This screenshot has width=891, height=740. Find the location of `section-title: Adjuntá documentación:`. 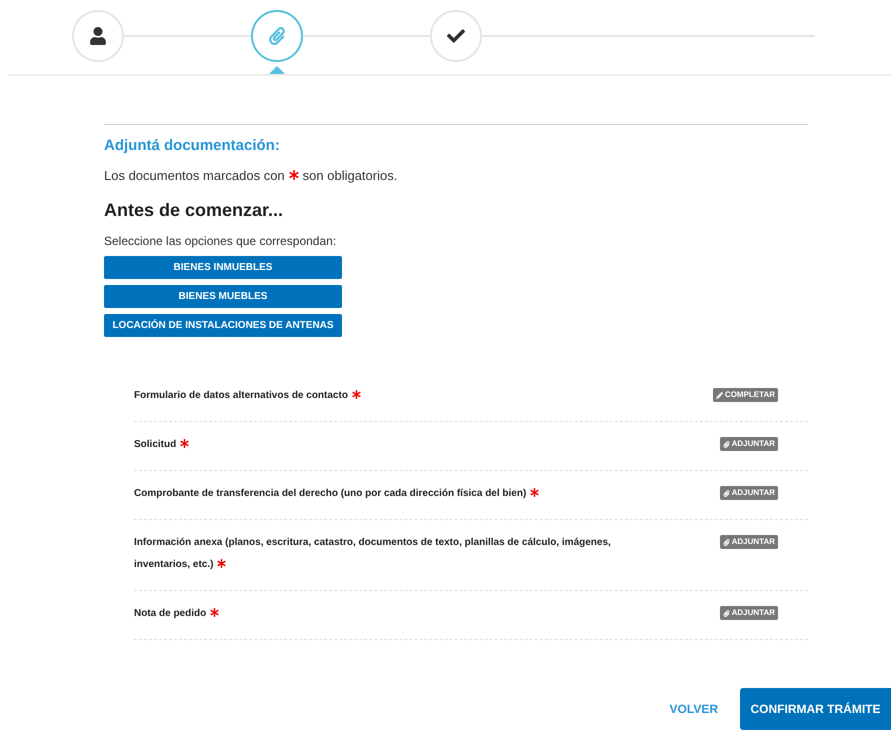

section-title: Adjuntá documentación: is located at coordinates (192, 146).